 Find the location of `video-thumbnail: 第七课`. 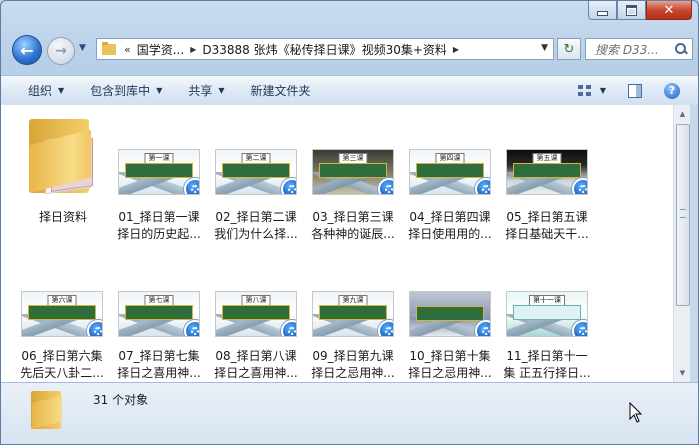

video-thumbnail: 第七课 is located at coordinates (159, 314).